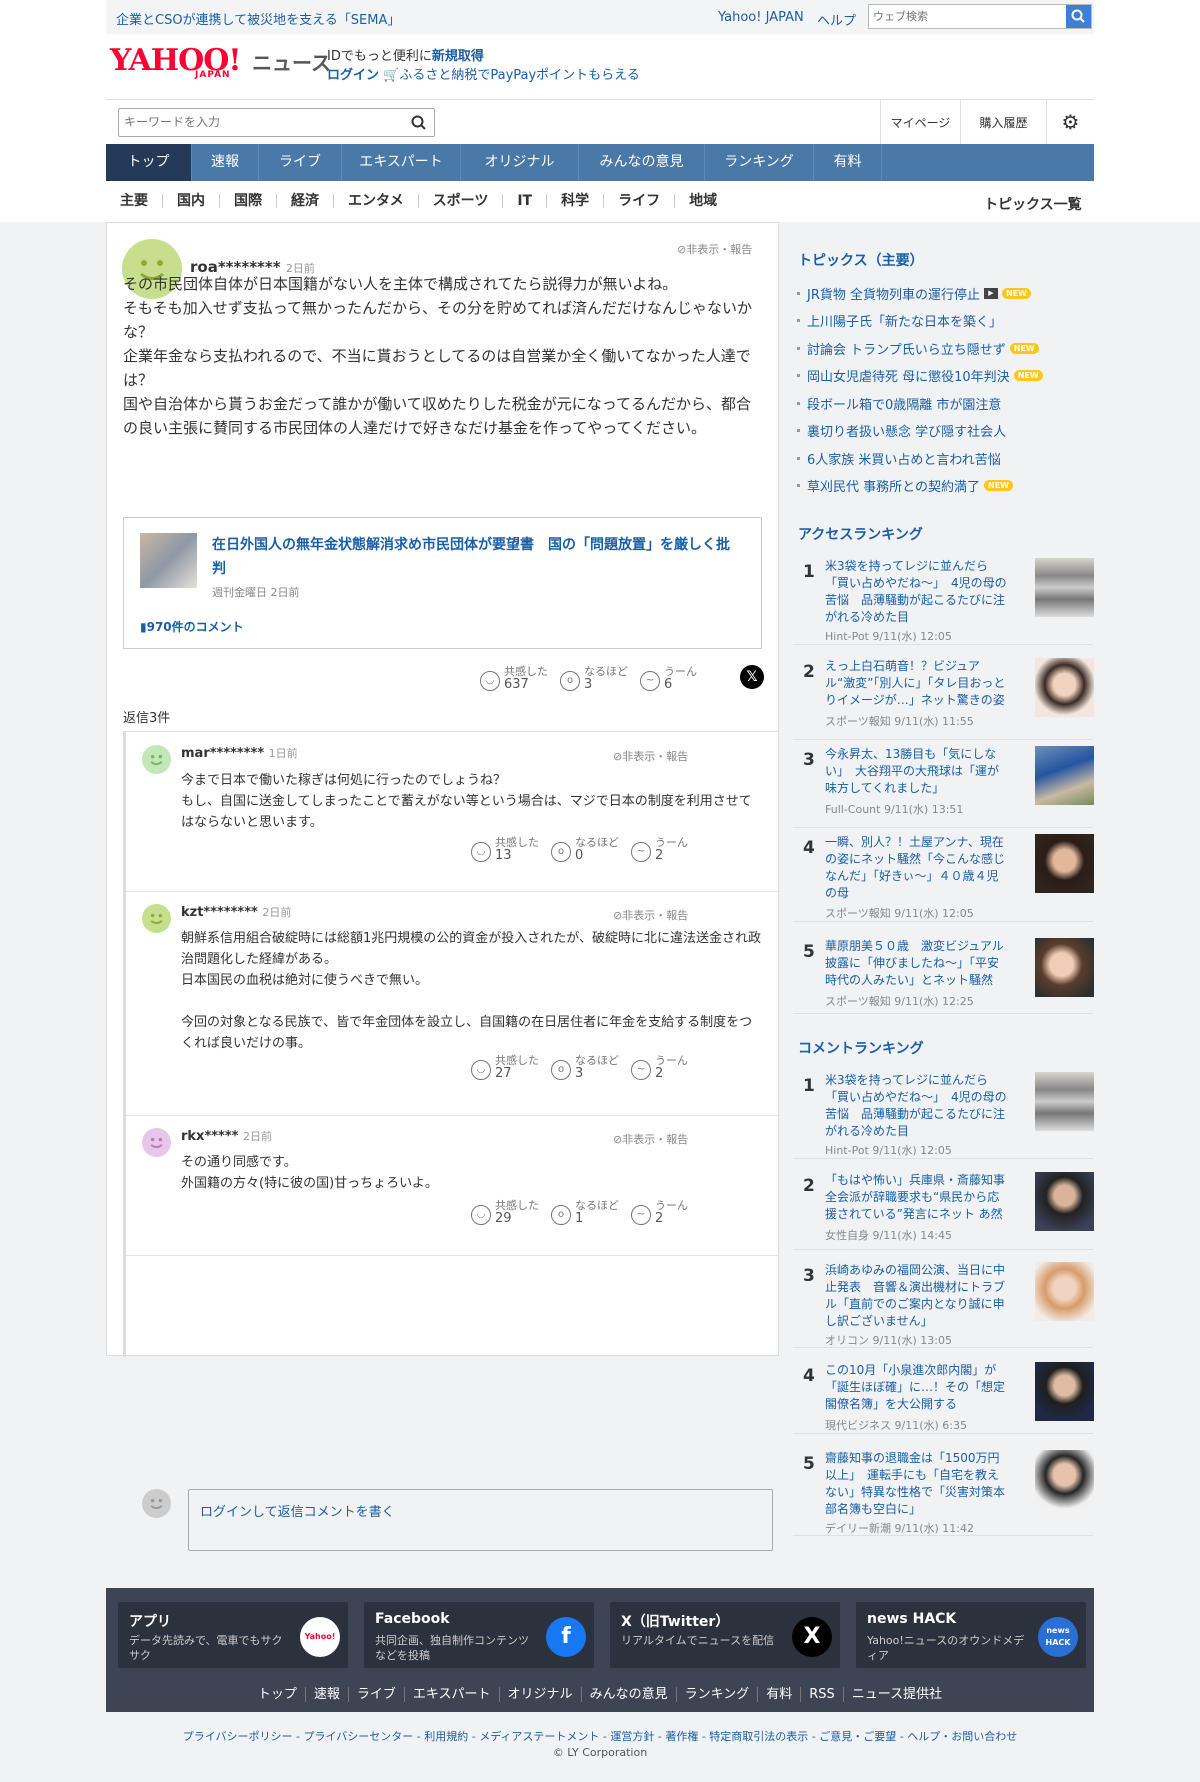  Describe the element at coordinates (914, 293) in the screenshot. I see `topic-item: JR貨物 全貨物列車の運行停止 ▶ NEW` at that location.